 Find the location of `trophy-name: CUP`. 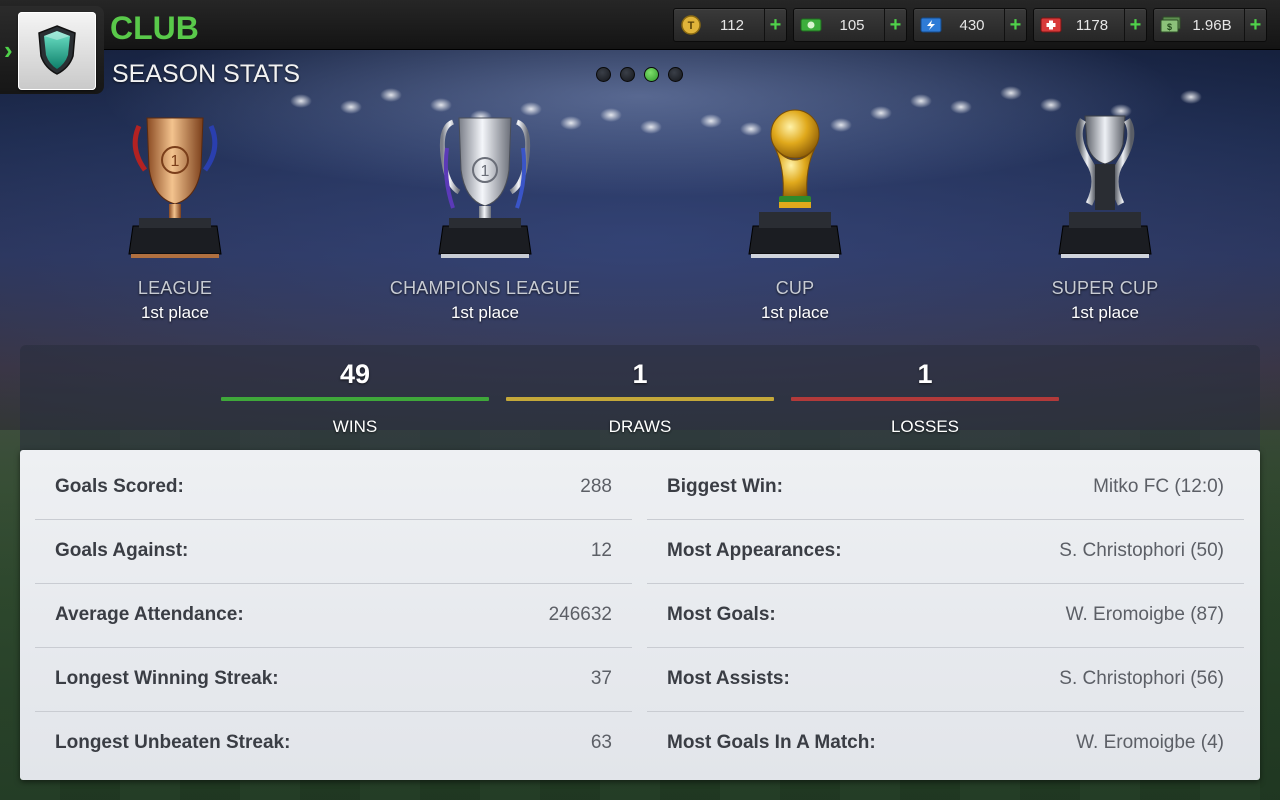

trophy-name: CUP is located at coordinates (795, 288).